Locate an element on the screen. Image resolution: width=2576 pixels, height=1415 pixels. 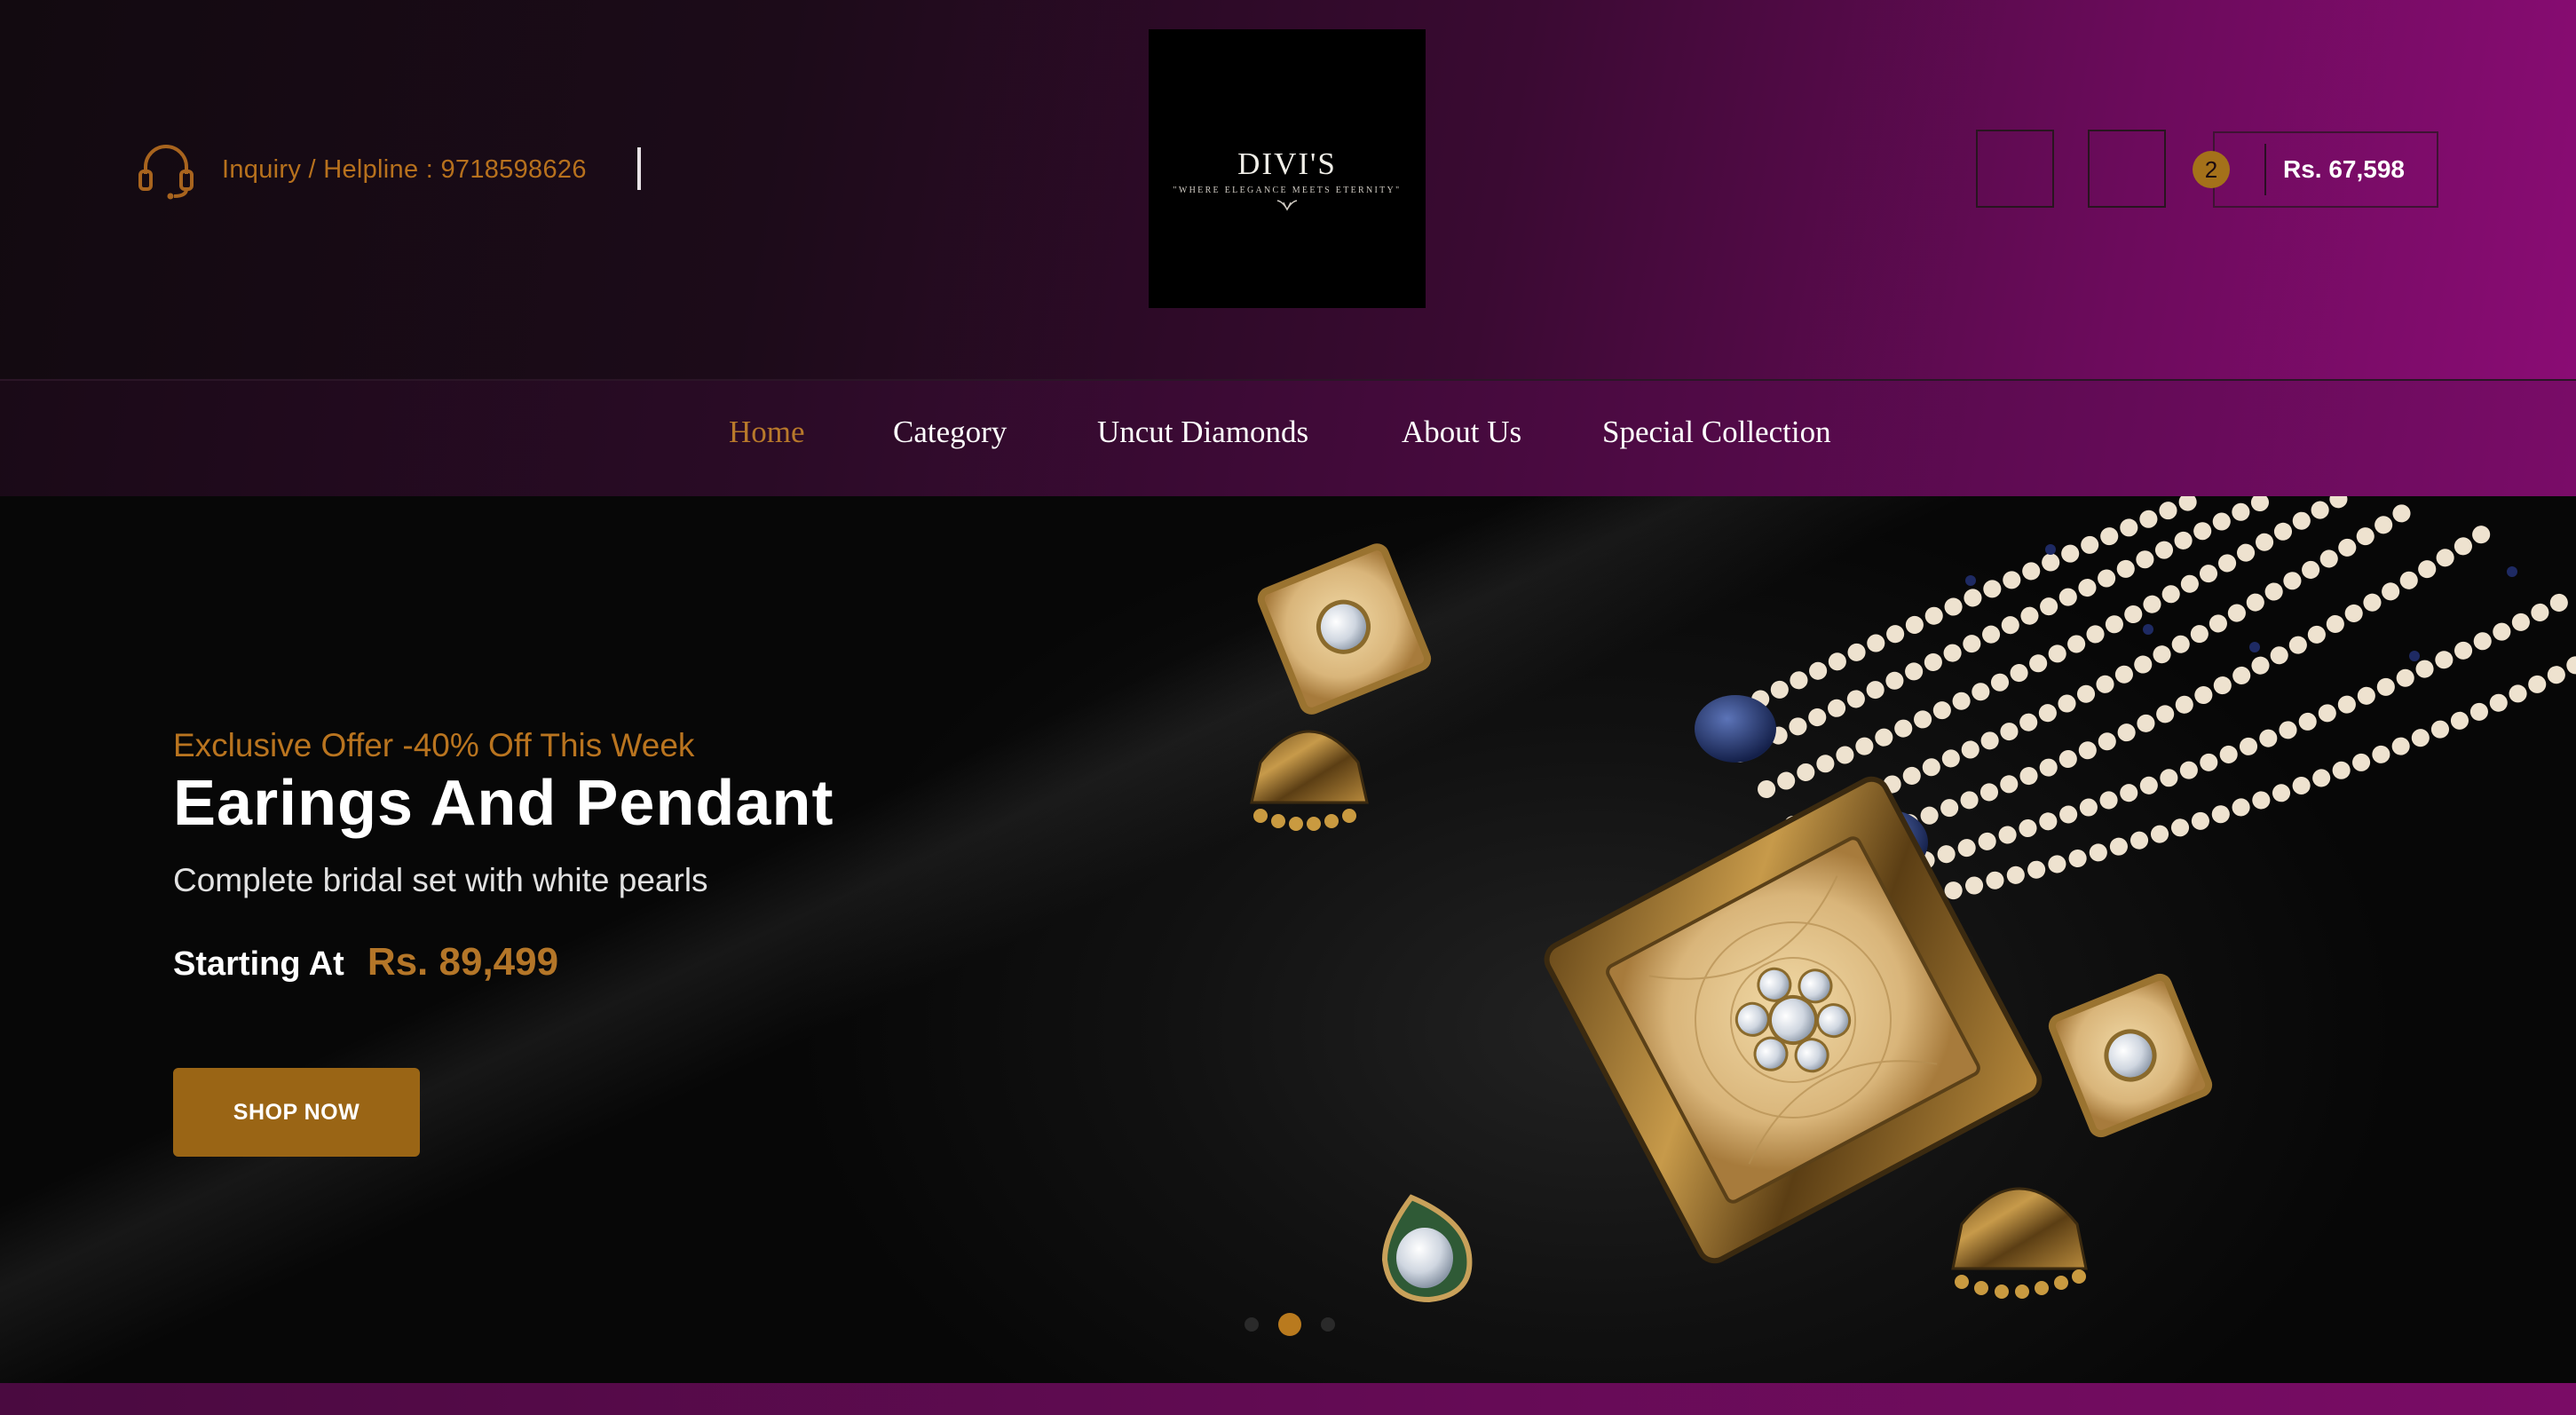
hero-offer: Exclusive Offer -40% Off This Week is located at coordinates (434, 745).